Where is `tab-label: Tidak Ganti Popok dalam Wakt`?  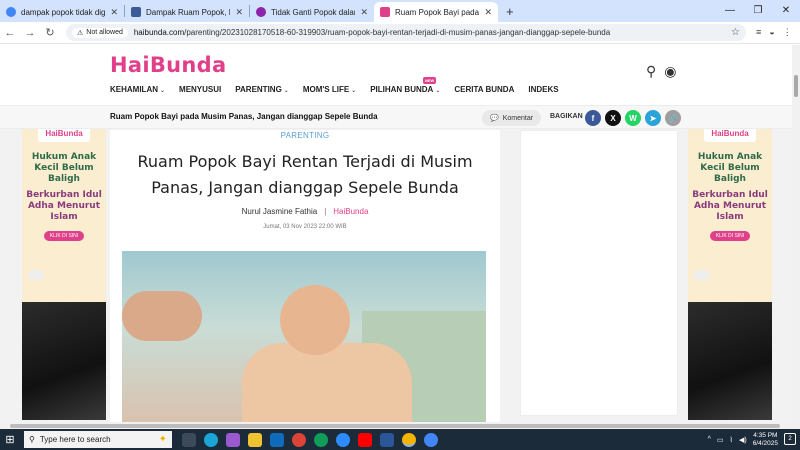 tab-label: Tidak Ganti Popok dalam Wakt is located at coordinates (313, 12).